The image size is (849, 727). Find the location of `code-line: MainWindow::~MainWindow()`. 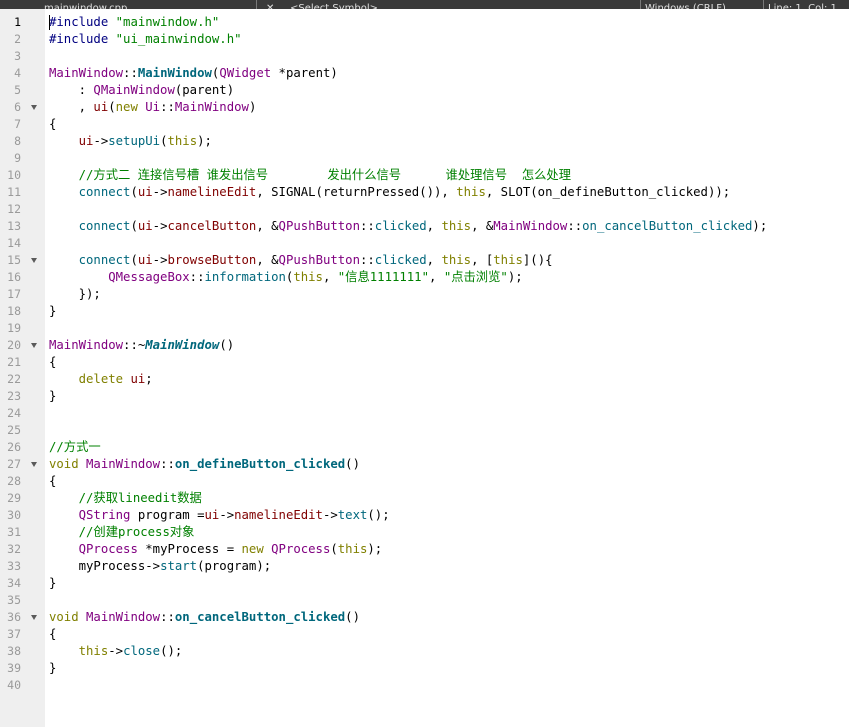

code-line: MainWindow::~MainWindow() is located at coordinates (141, 345).